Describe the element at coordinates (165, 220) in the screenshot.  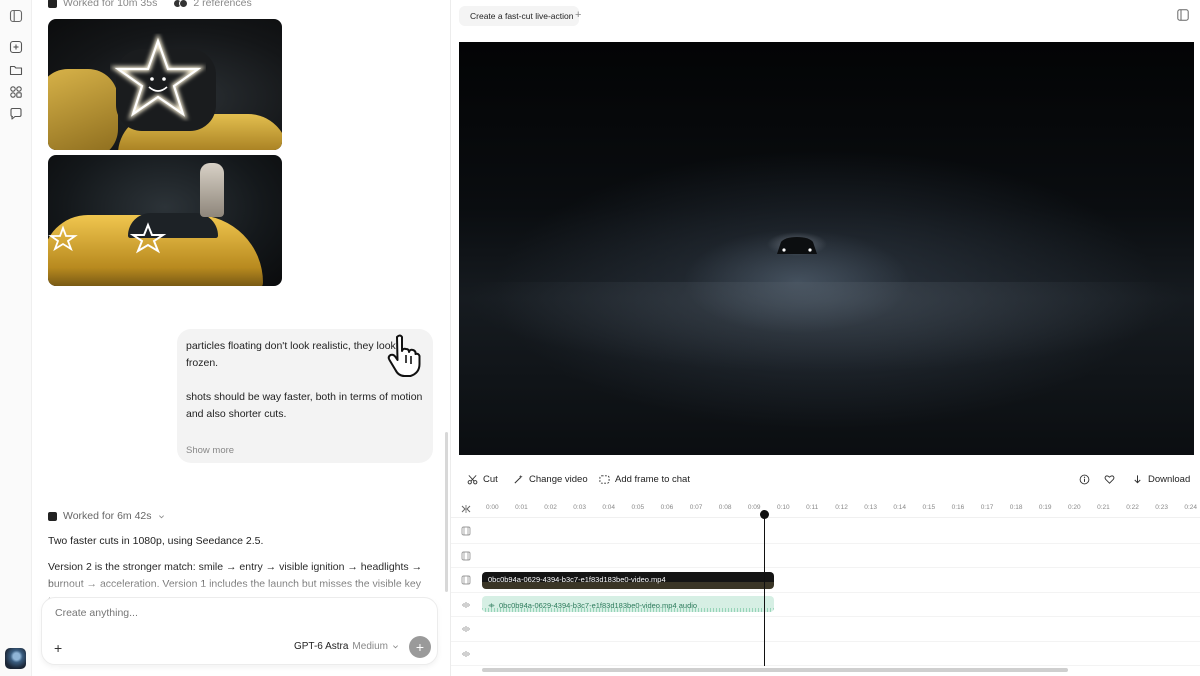
I see `generated-image-yellow-car` at that location.